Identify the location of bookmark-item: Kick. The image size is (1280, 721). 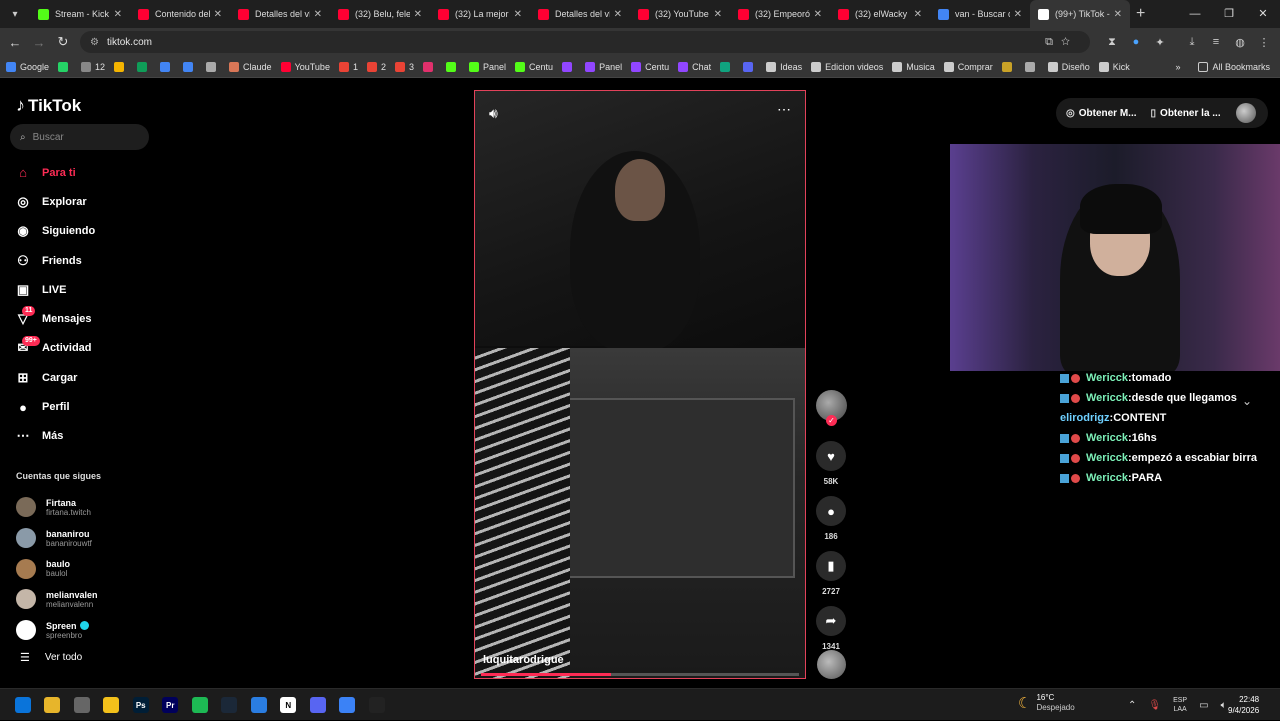
(1114, 66).